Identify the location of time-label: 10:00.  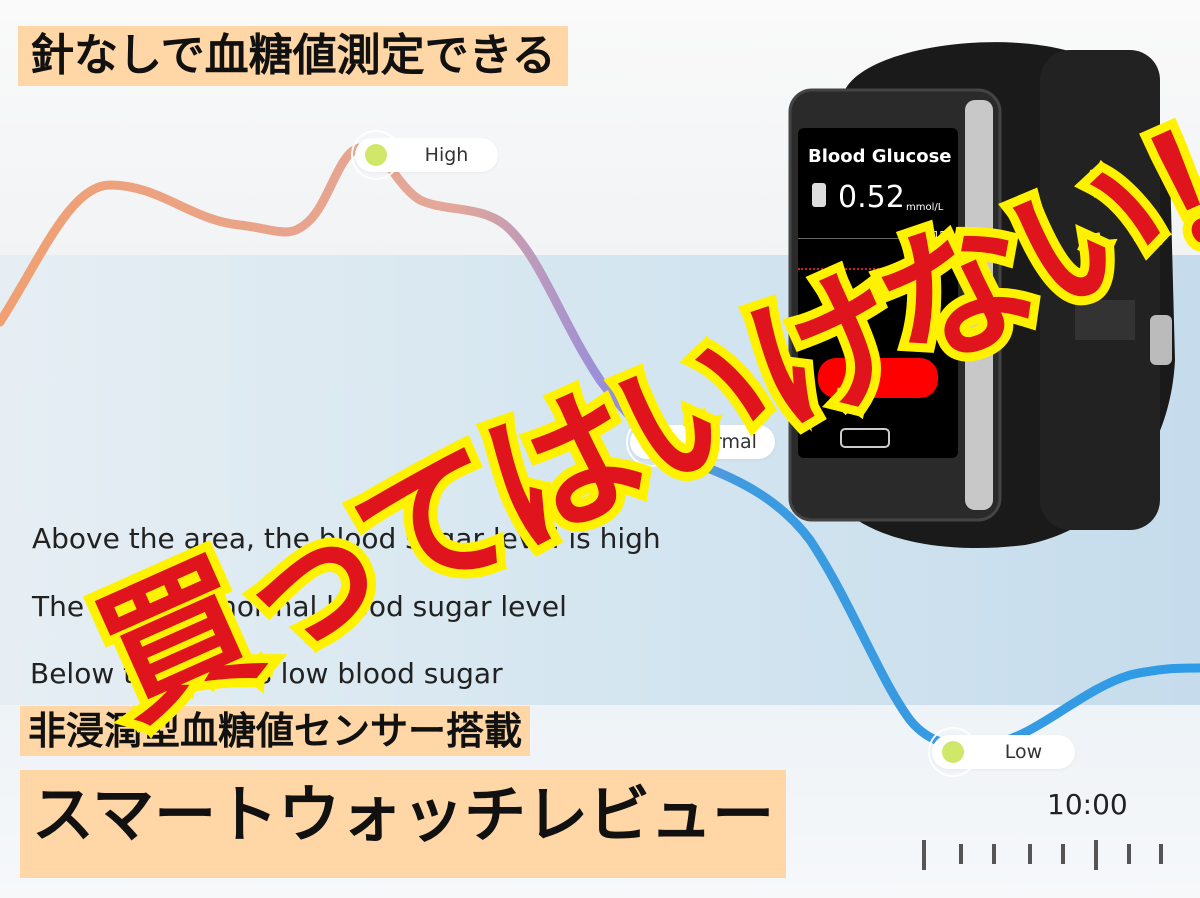
(1087, 804).